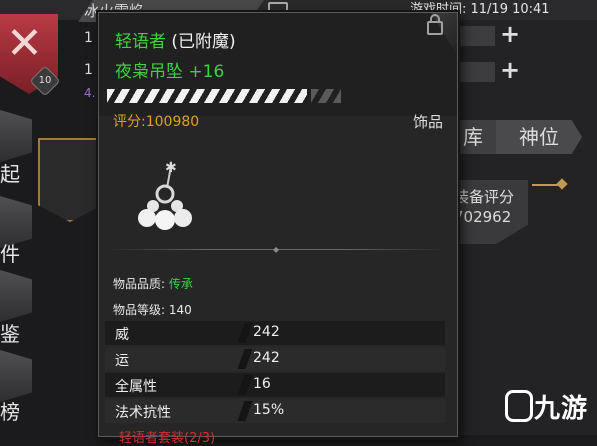 This screenshot has height=446, width=597. I want to click on left-level-2: 1, so click(88, 70).